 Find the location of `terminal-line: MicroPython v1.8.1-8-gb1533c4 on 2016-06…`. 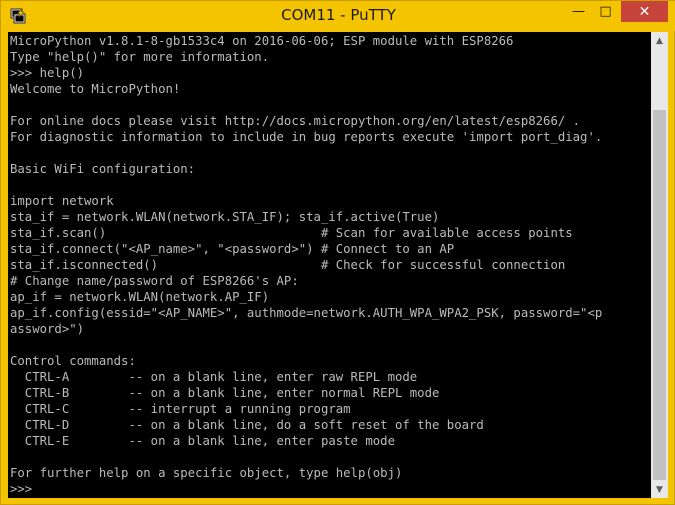

terminal-line: MicroPython v1.8.1-8-gb1533c4 on 2016-06… is located at coordinates (262, 41).